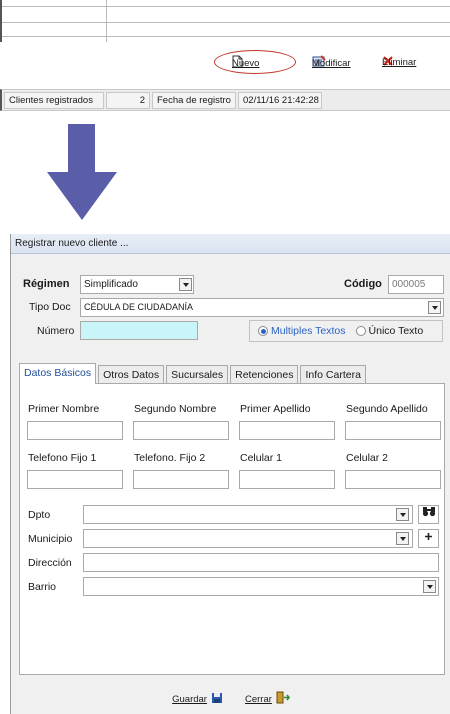  What do you see at coordinates (181, 479) in the screenshot?
I see `telefono-fijo2-input` at bounding box center [181, 479].